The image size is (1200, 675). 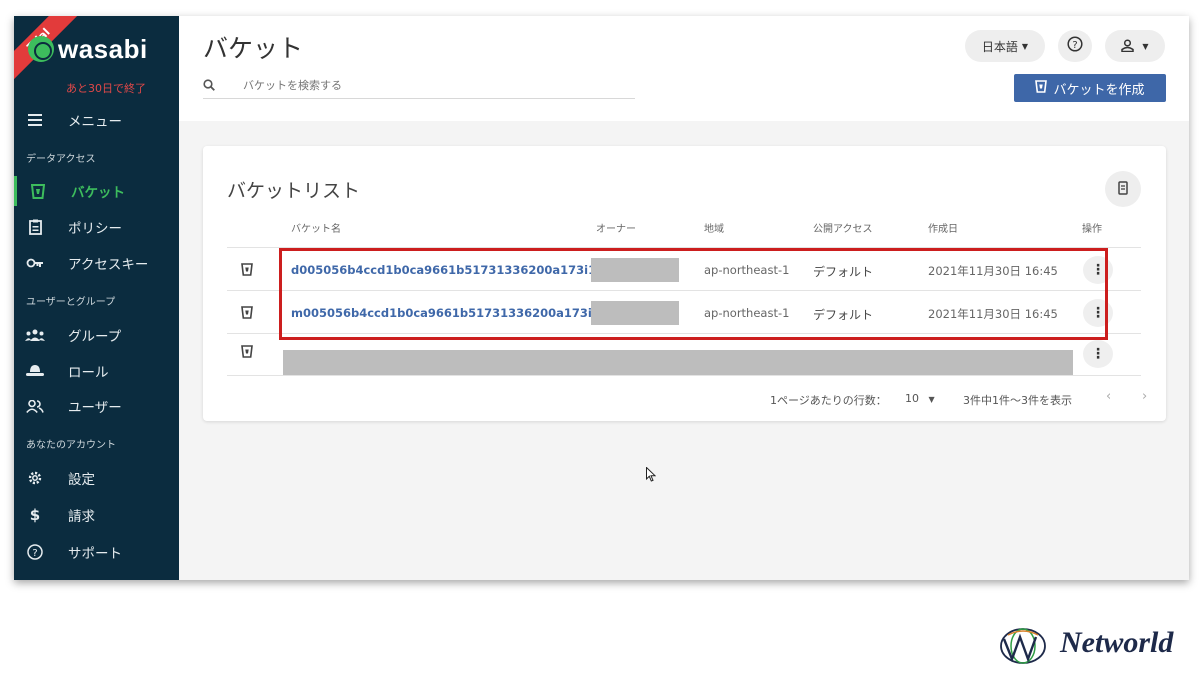 I want to click on search-input, so click(x=423, y=85).